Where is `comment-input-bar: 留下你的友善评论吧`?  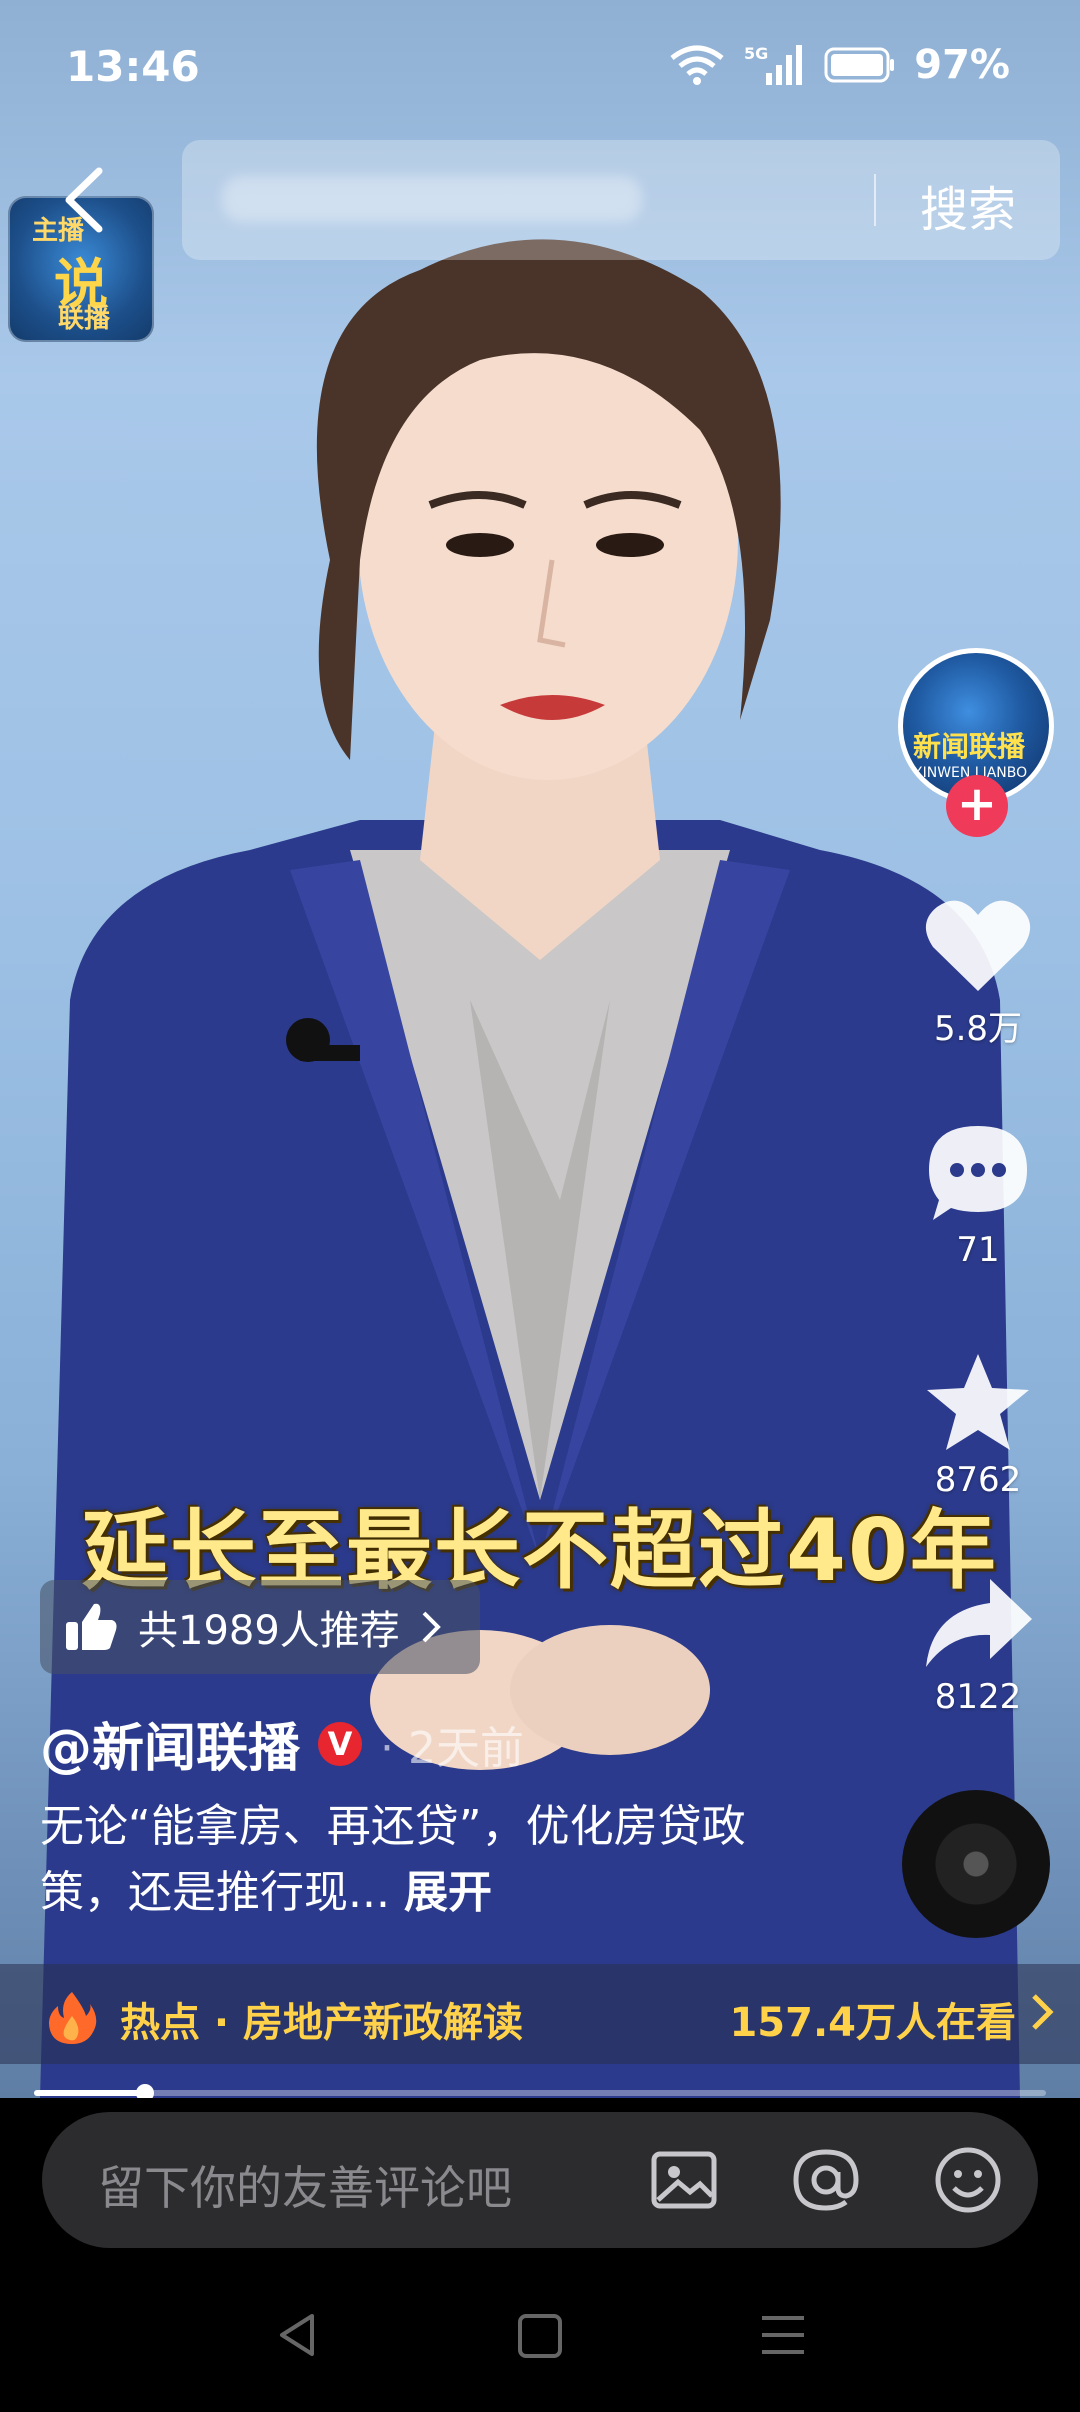 comment-input-bar: 留下你的友善评论吧 is located at coordinates (540, 2180).